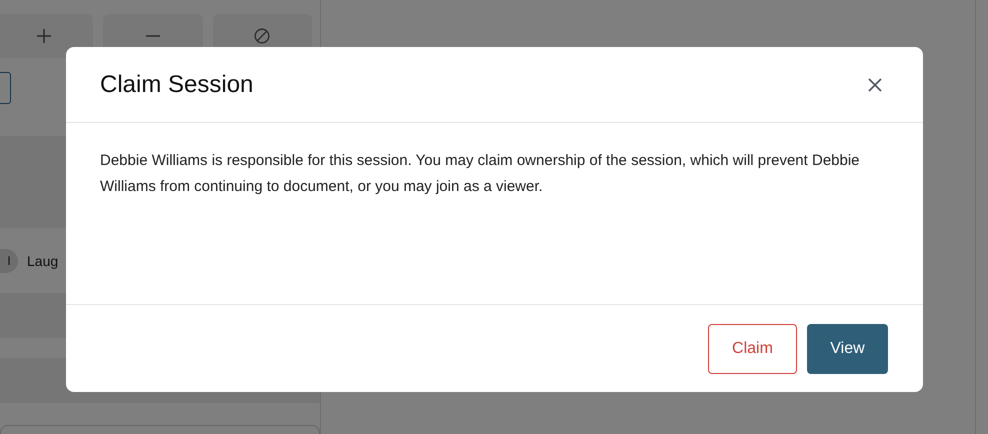  What do you see at coordinates (42, 260) in the screenshot?
I see `participant-name: Laug` at bounding box center [42, 260].